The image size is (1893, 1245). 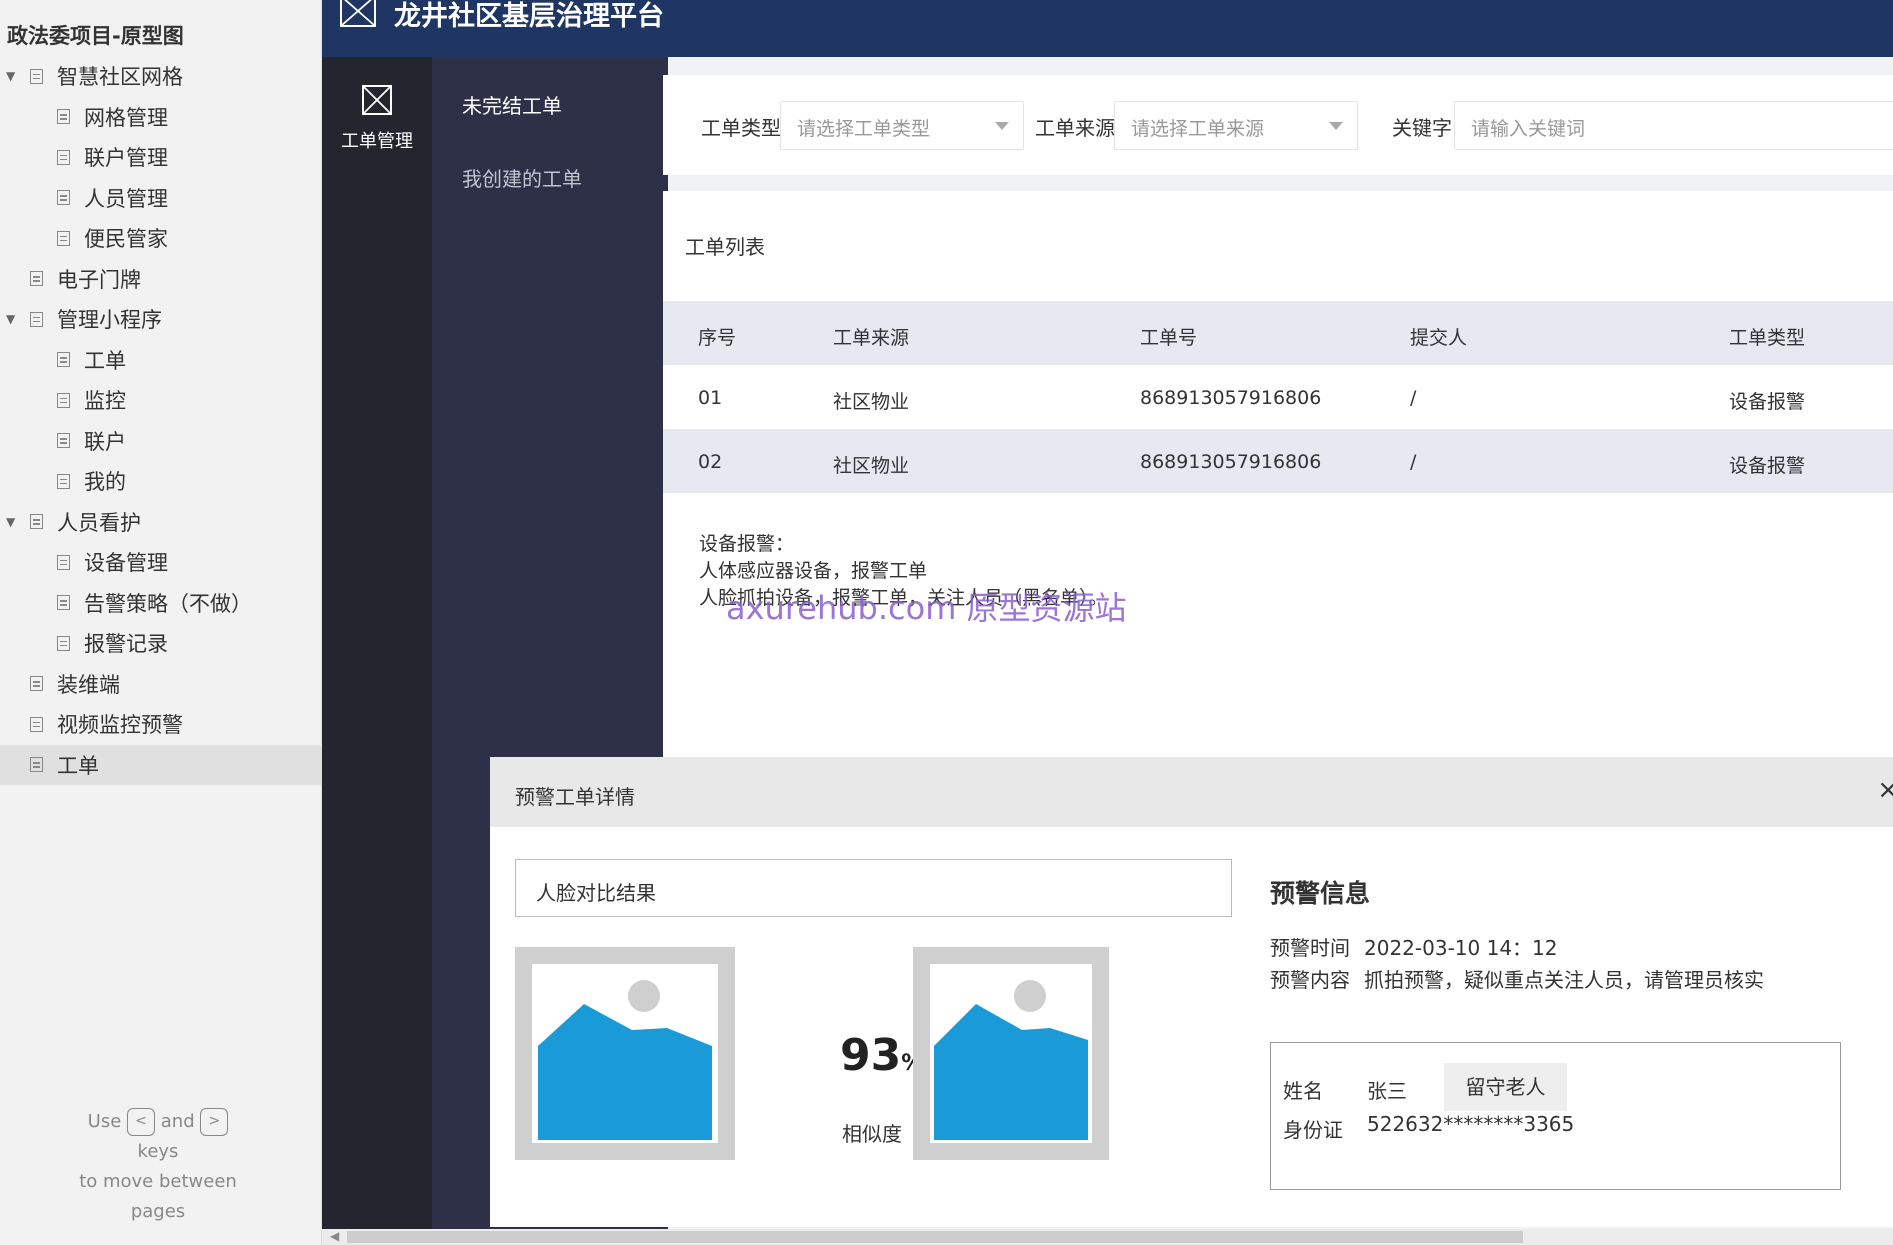 What do you see at coordinates (1885, 790) in the screenshot?
I see `close-icon: ×` at bounding box center [1885, 790].